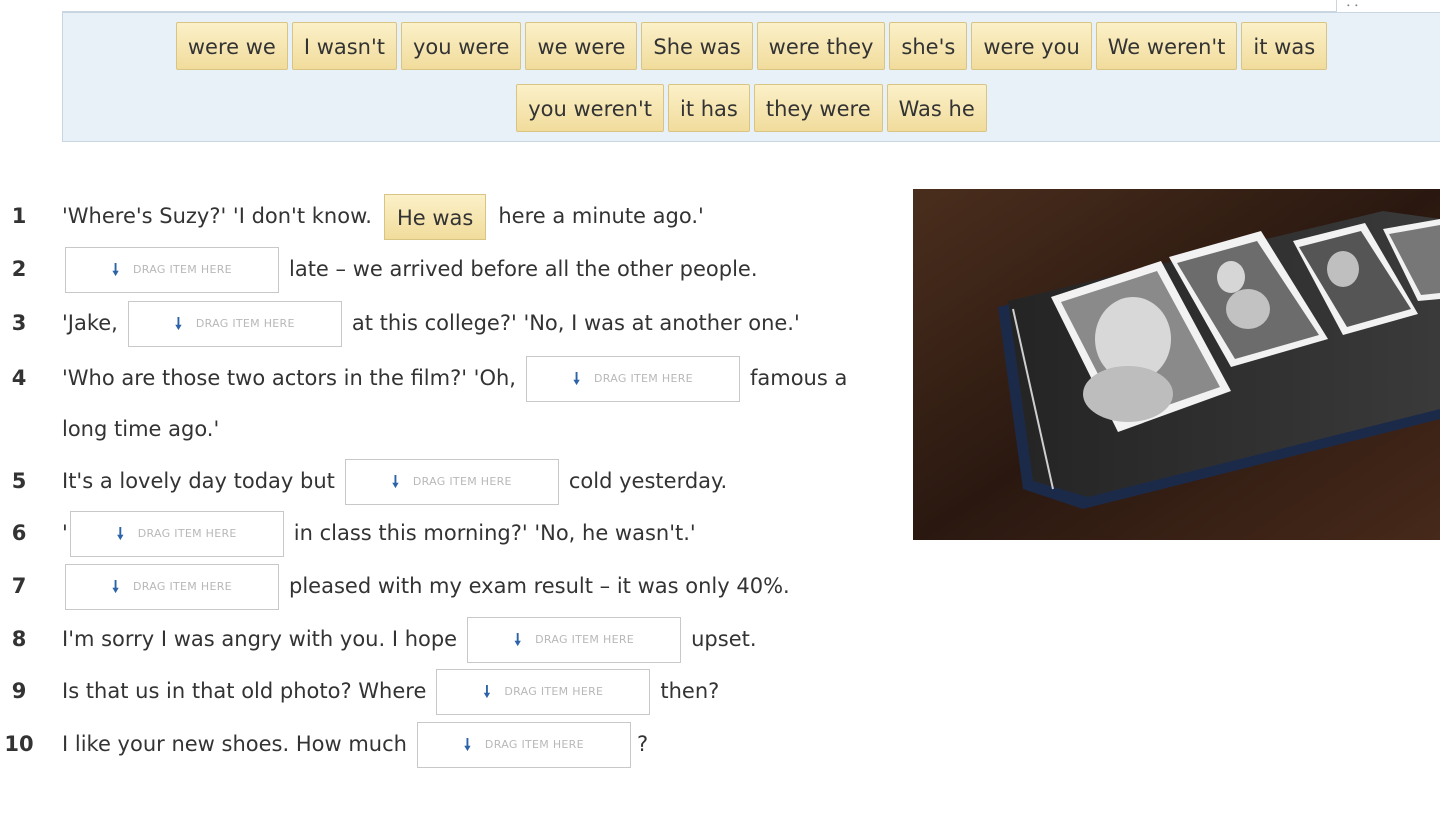  I want to click on word-chip: they were, so click(818, 108).